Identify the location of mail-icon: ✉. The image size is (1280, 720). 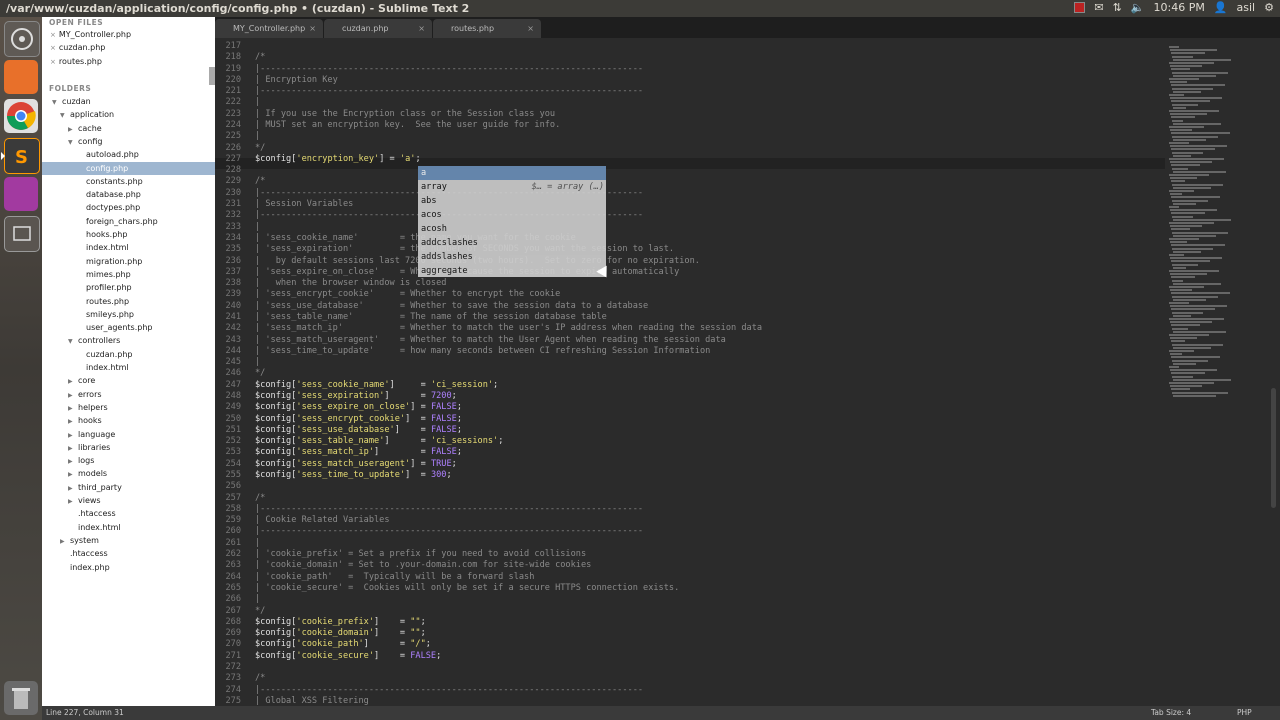
(1098, 7).